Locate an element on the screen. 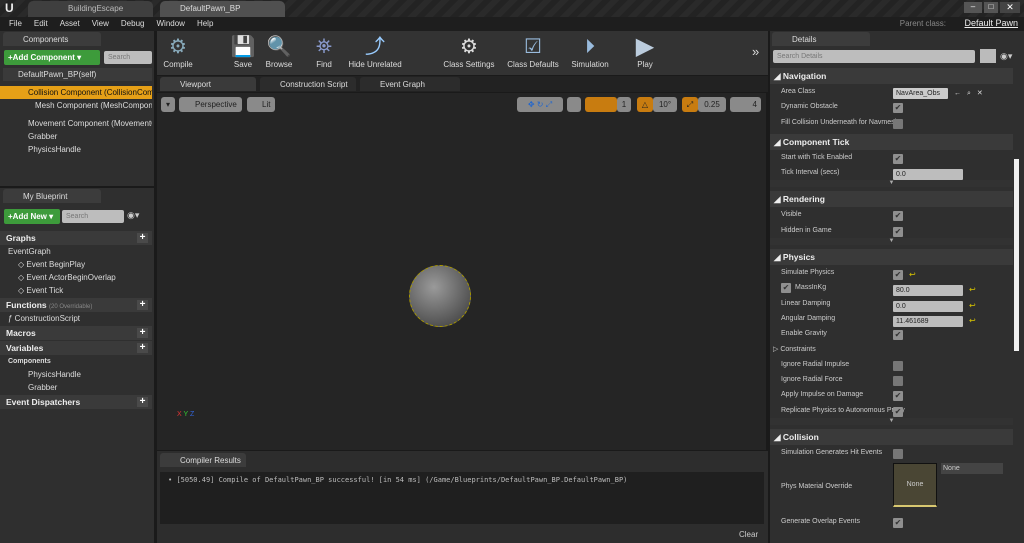 This screenshot has width=1024, height=543. simulation-button: ⏵ Simulation is located at coordinates (590, 51).